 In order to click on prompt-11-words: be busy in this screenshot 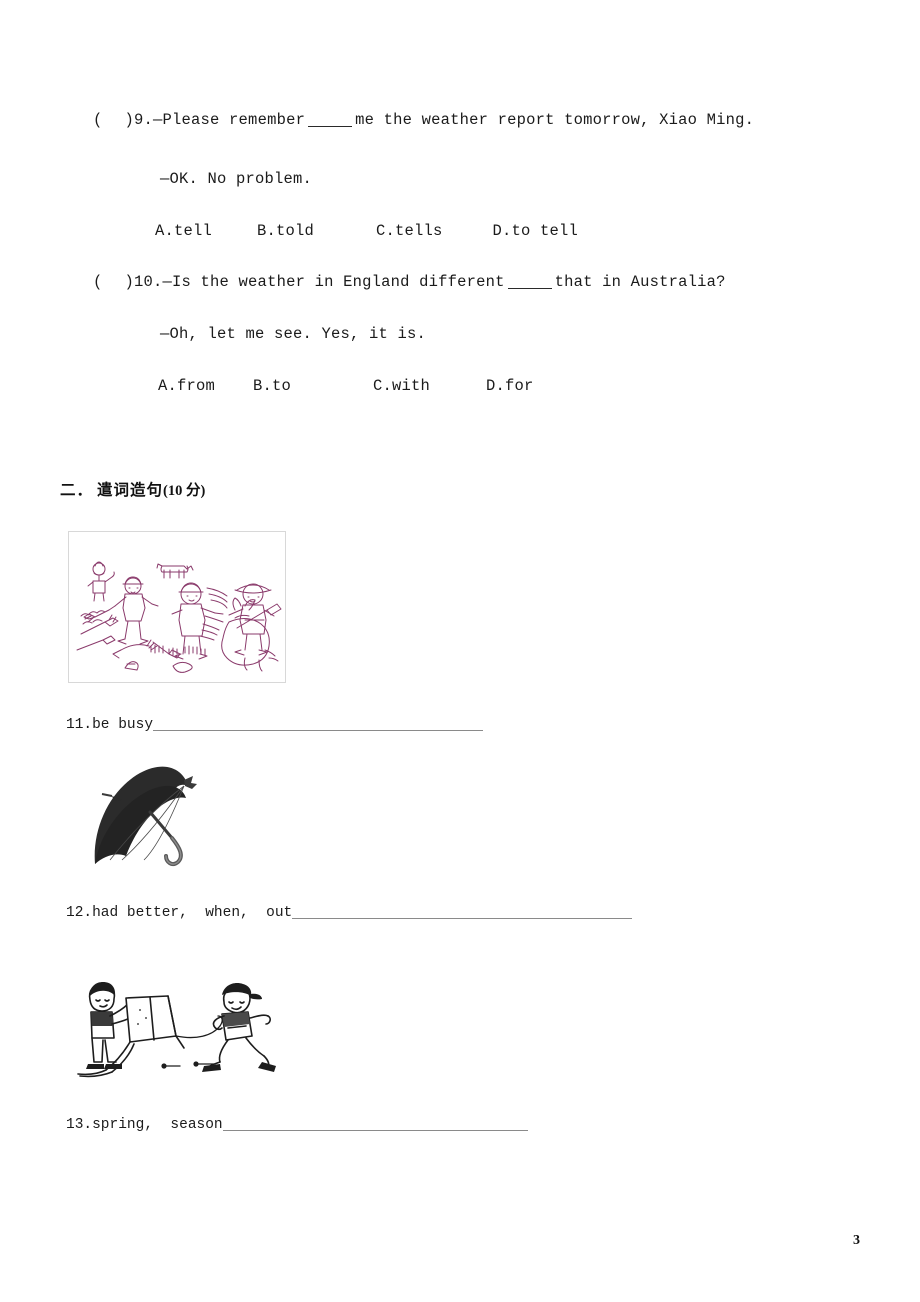, I will do `click(123, 725)`.